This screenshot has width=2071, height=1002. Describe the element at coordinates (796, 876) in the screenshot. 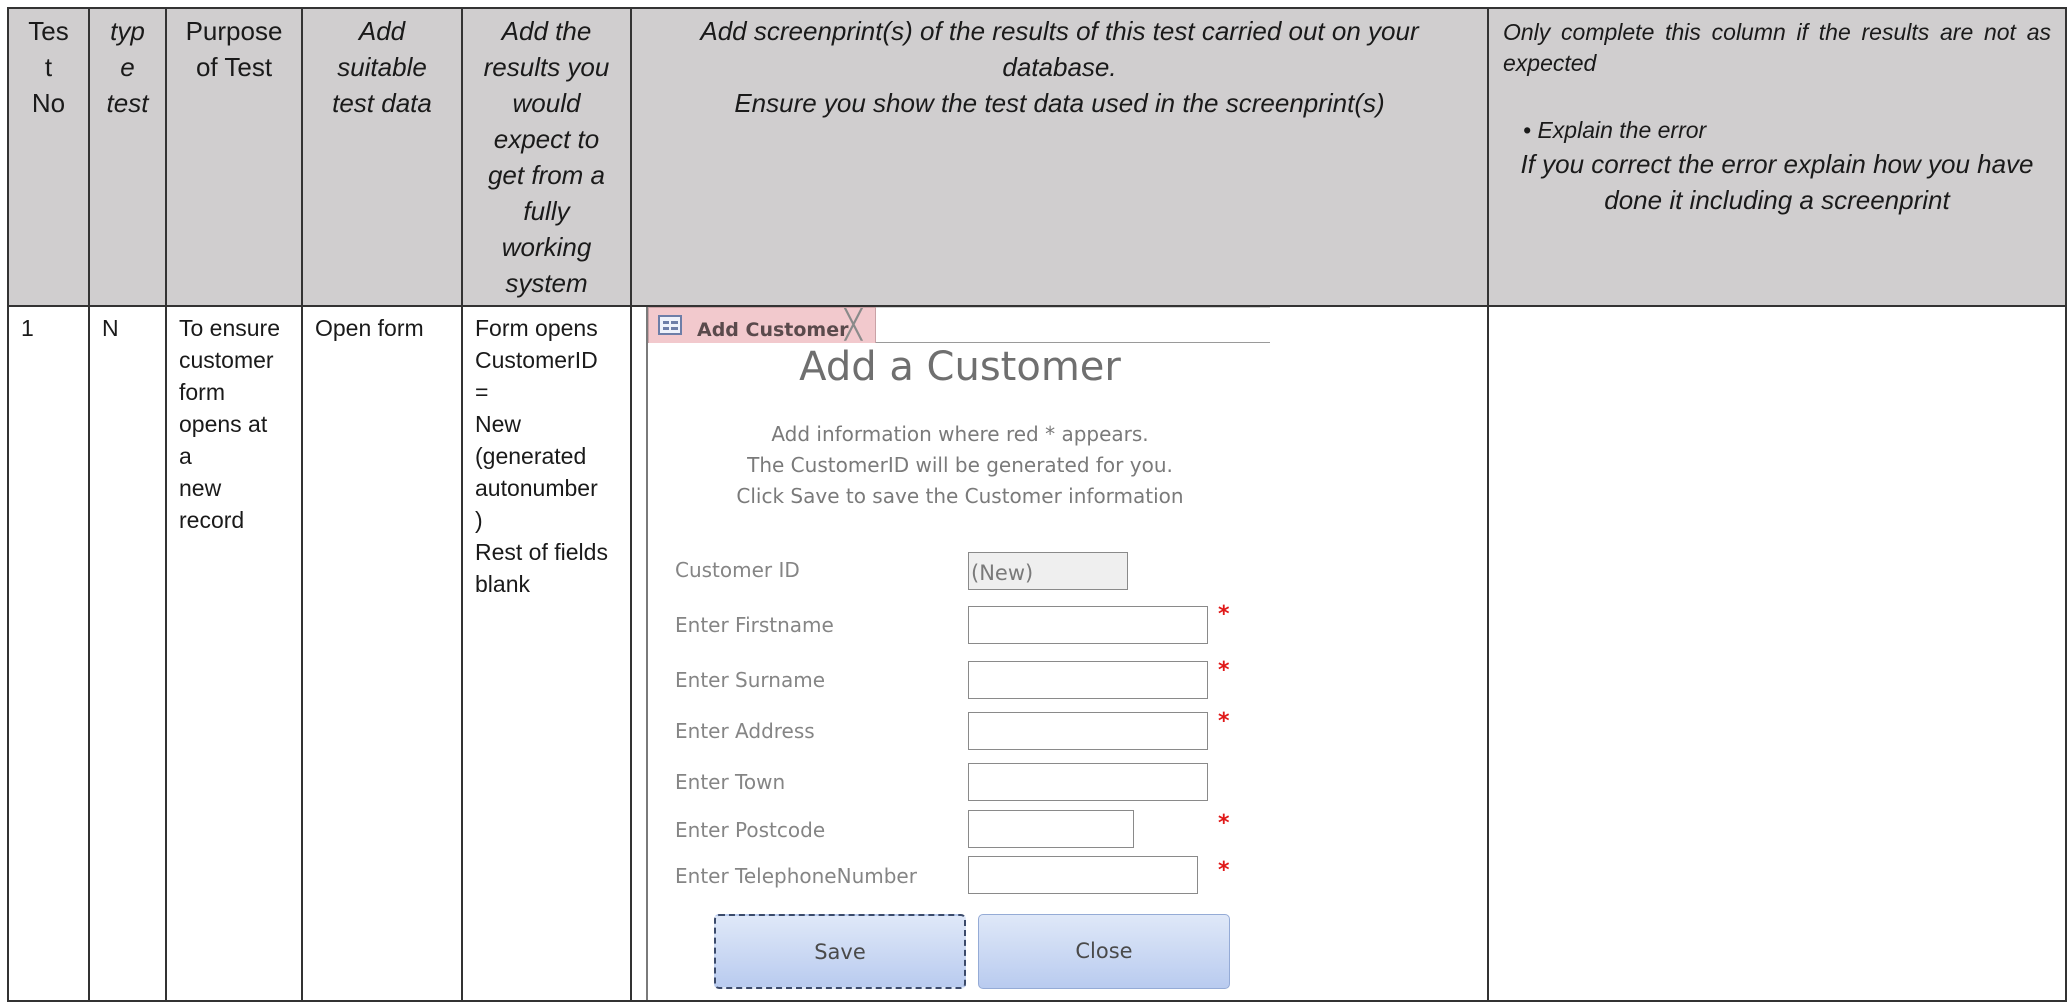

I see `field-label-telephone: Enter TelephoneNumber` at that location.